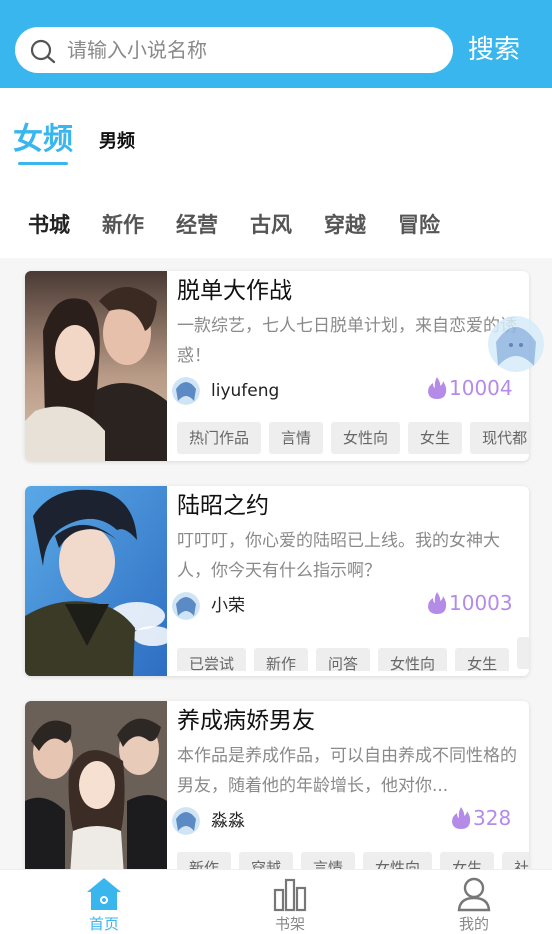  Describe the element at coordinates (474, 894) in the screenshot. I see `user-icon` at that location.